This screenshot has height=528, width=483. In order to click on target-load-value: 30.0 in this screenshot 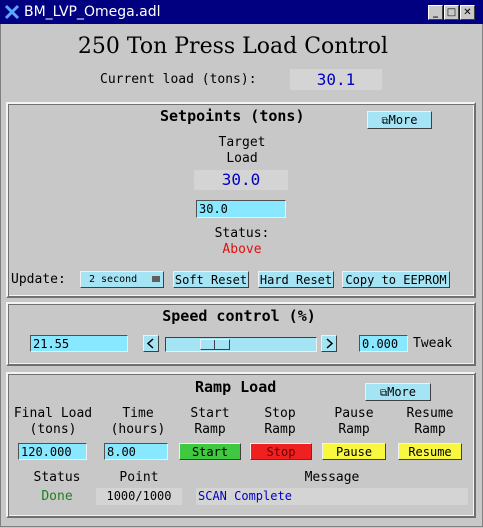, I will do `click(241, 180)`.